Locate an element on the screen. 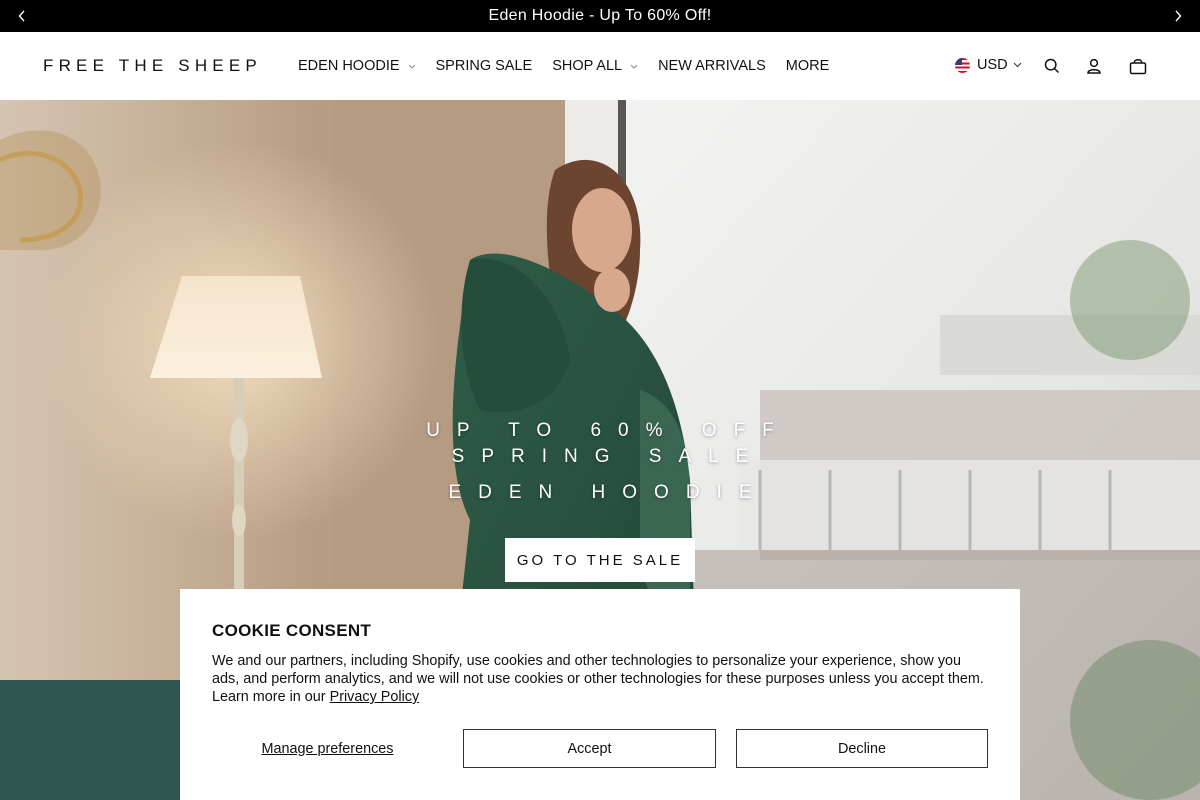  nav-item-new-arrivals: NEW ARRIVALS is located at coordinates (712, 66).